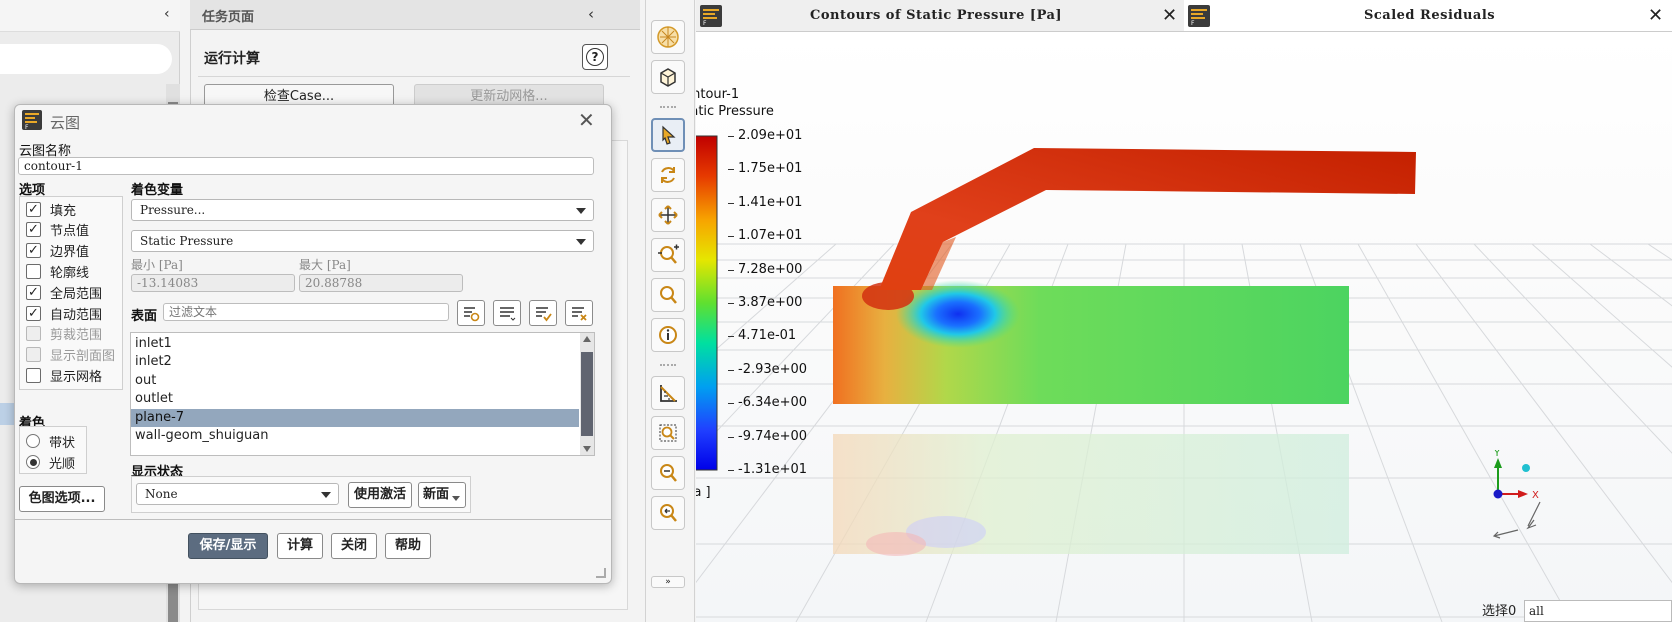  What do you see at coordinates (62, 464) in the screenshot?
I see `coloring-label: 光顺` at bounding box center [62, 464].